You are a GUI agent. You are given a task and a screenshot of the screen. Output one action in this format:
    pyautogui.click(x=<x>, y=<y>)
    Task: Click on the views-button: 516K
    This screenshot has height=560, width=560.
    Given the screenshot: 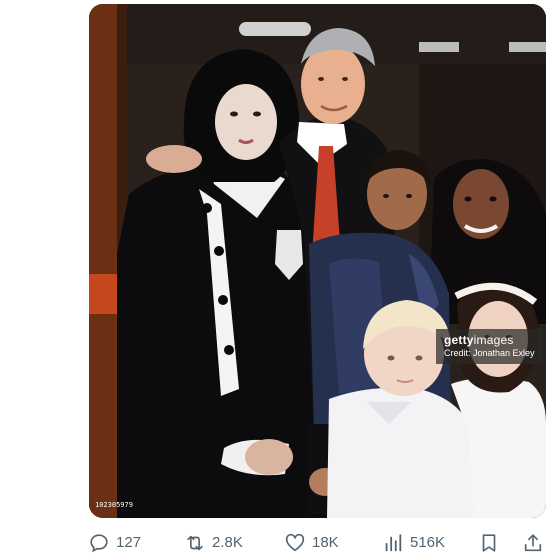 What is the action you would take?
    pyautogui.click(x=413, y=543)
    